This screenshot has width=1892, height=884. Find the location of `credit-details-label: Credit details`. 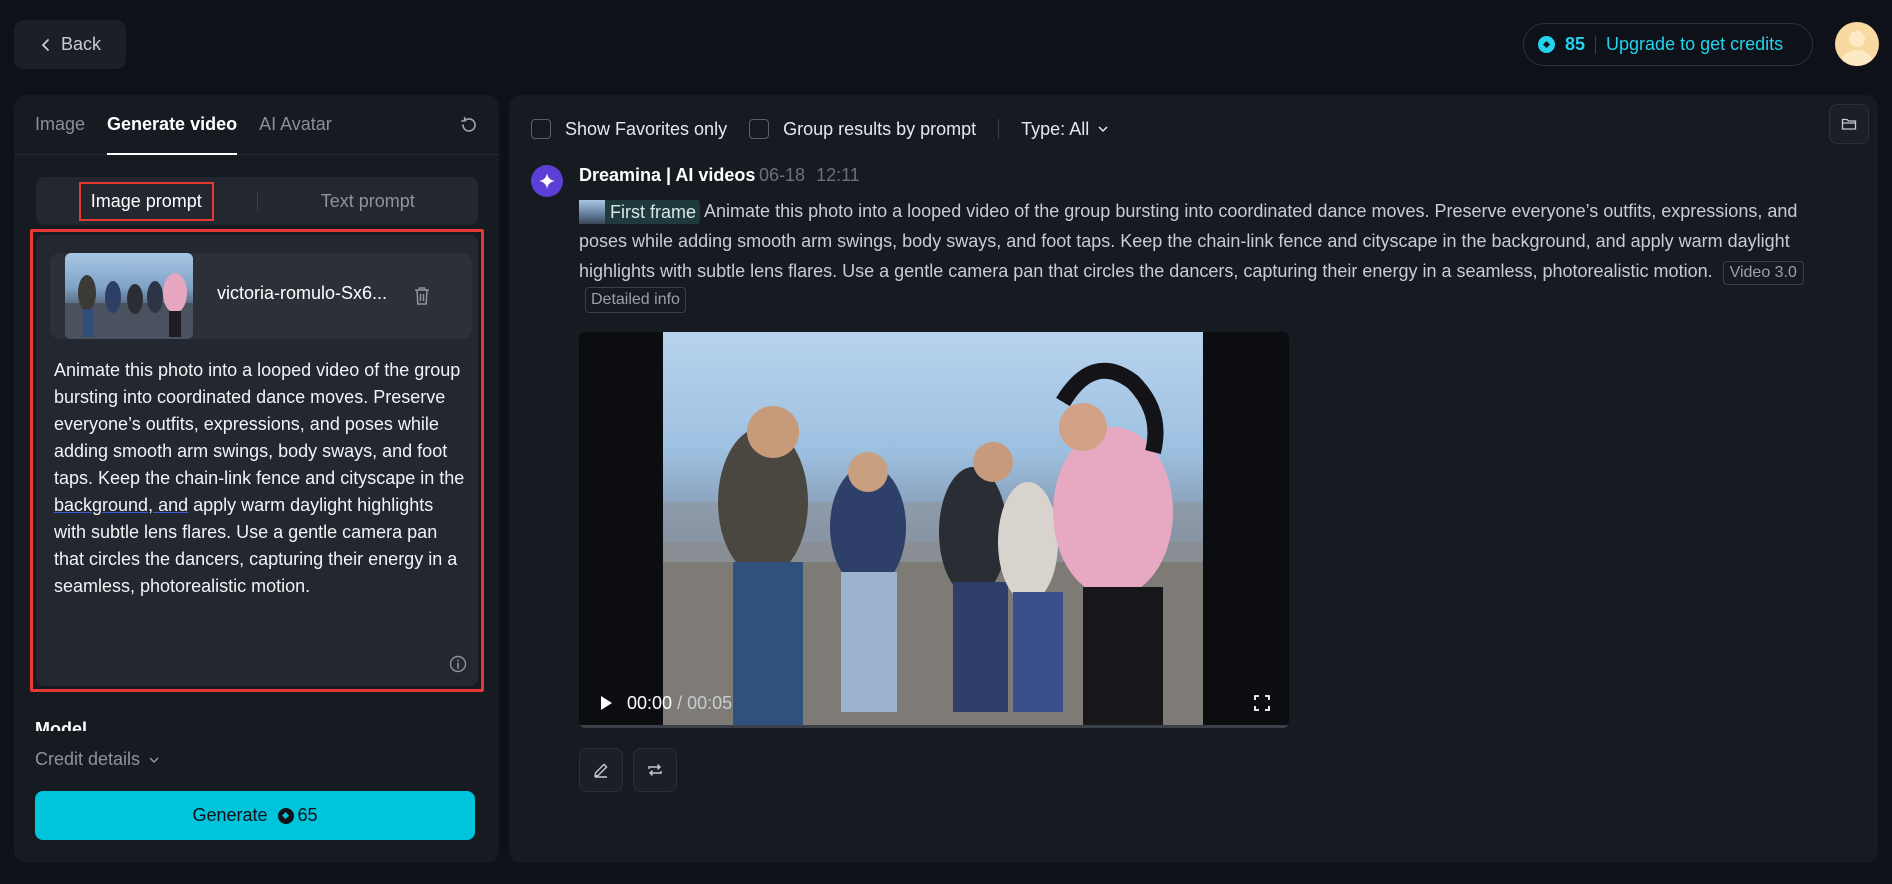

credit-details-label: Credit details is located at coordinates (88, 759).